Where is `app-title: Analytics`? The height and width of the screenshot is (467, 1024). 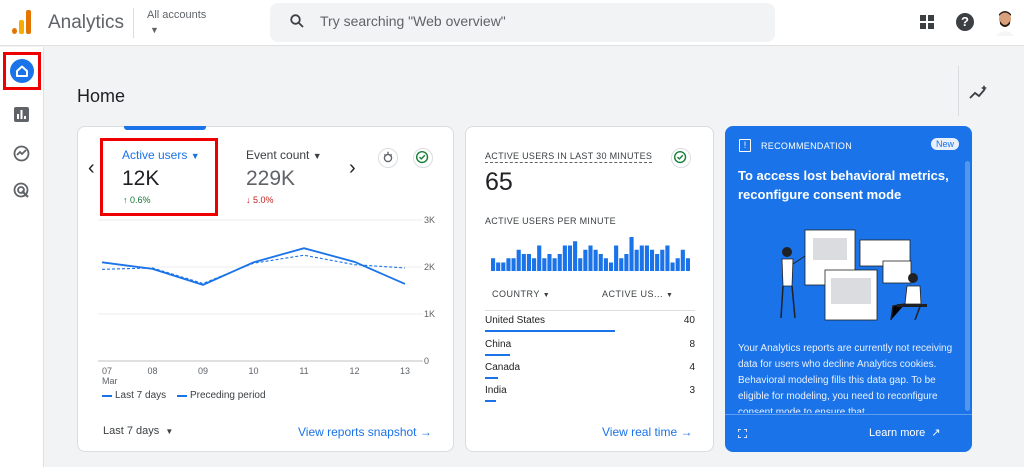
app-title: Analytics is located at coordinates (86, 23).